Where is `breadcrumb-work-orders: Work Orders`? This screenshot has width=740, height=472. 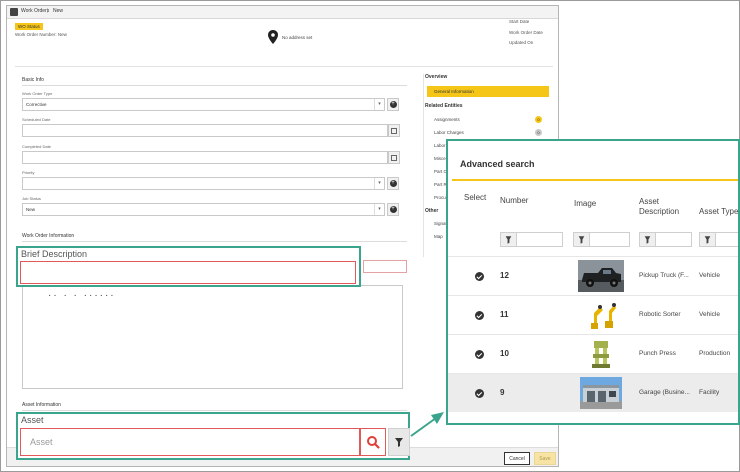 breadcrumb-work-orders: Work Orders is located at coordinates (35, 11).